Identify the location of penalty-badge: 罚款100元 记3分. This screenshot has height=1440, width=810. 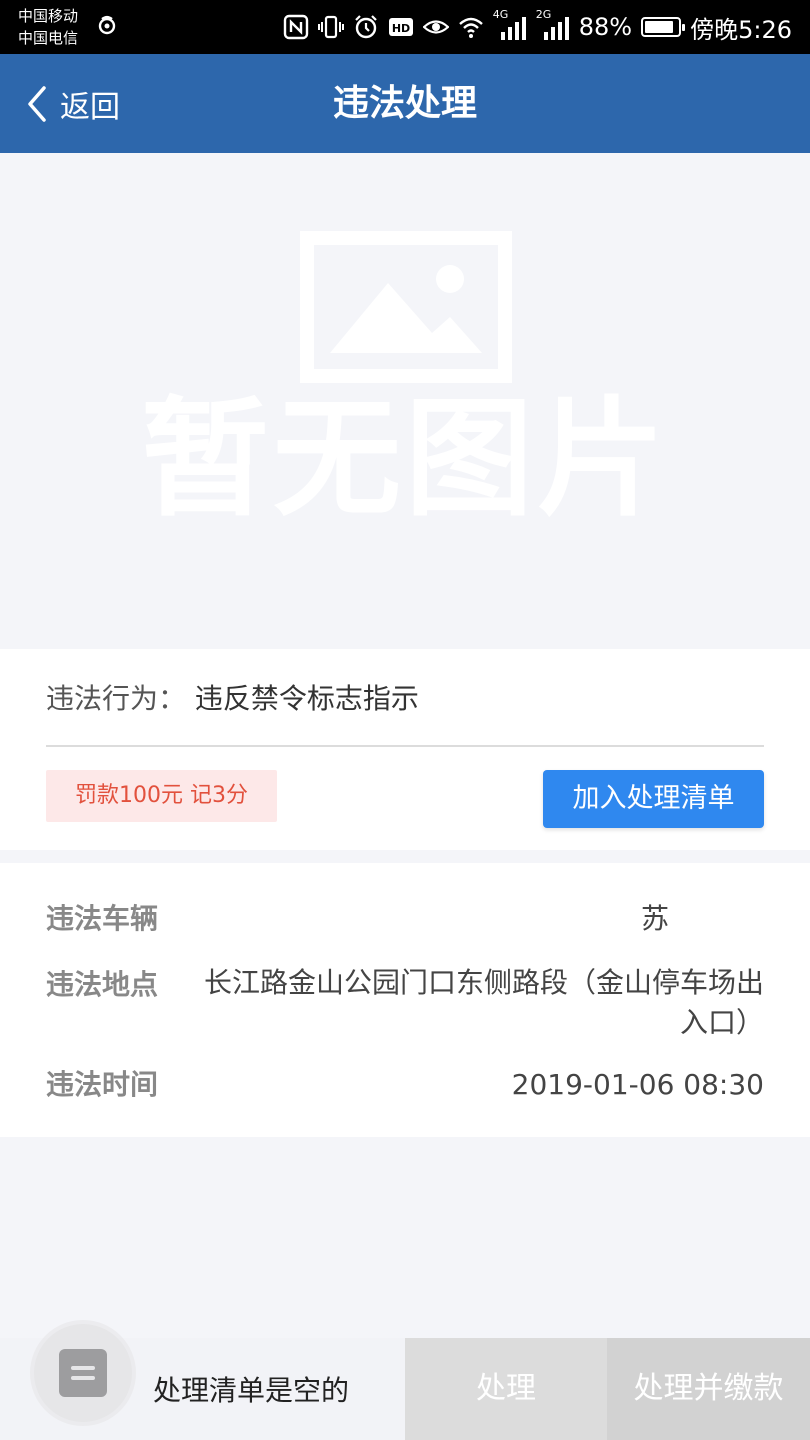
(161, 796).